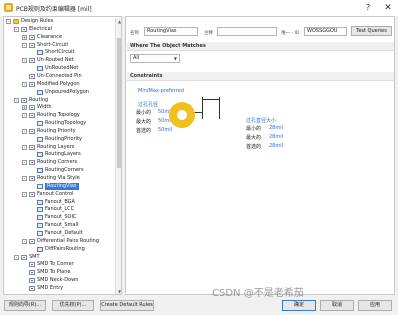  What do you see at coordinates (63, 138) in the screenshot?
I see `tree-item-label: RoutingPriority` at bounding box center [63, 138].